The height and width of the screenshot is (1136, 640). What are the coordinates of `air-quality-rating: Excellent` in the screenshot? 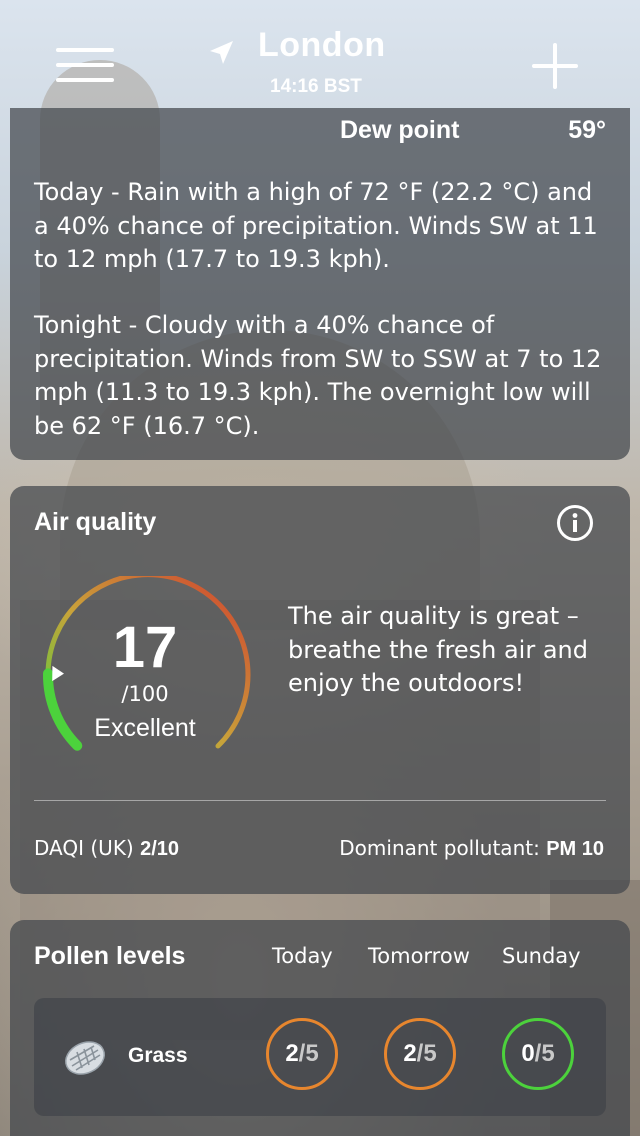 It's located at (145, 728).